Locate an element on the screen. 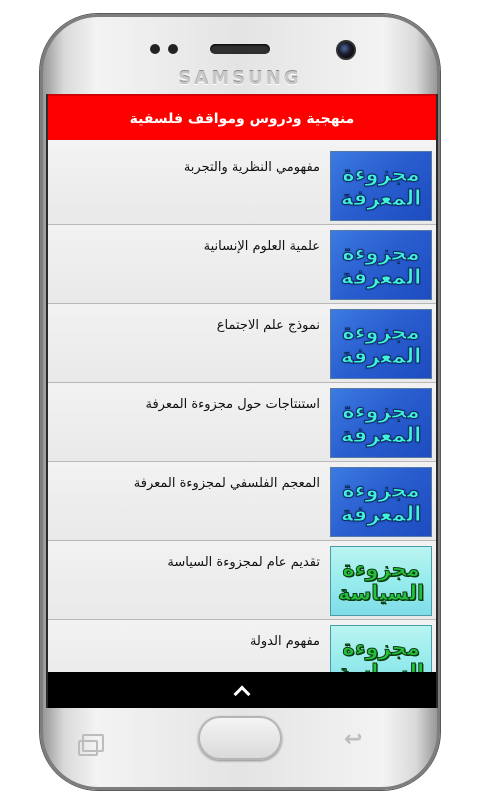 The width and height of the screenshot is (480, 800). lesson-thumbnail: مجزوءة السياسة is located at coordinates (381, 581).